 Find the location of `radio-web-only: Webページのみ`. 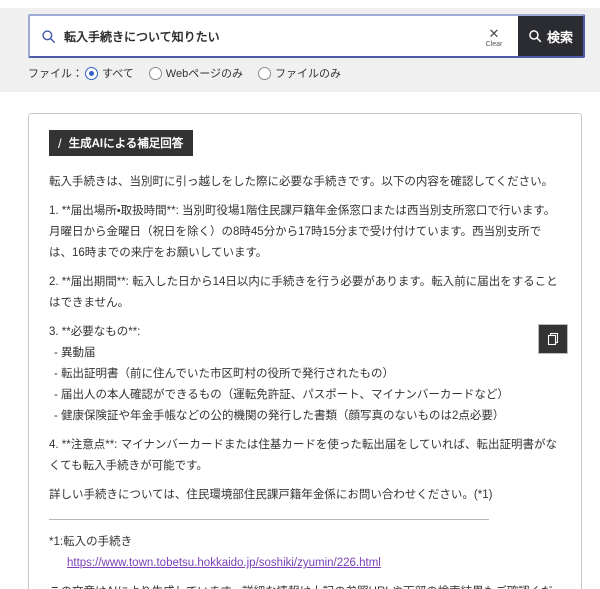

radio-web-only: Webページのみ is located at coordinates (195, 73).